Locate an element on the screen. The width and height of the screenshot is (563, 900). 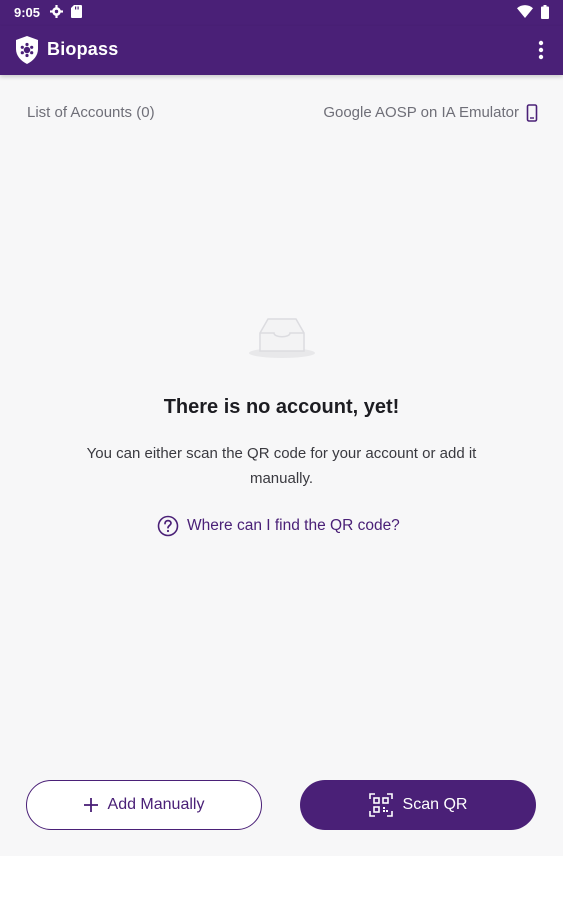
sd-card-icon is located at coordinates (76, 11).